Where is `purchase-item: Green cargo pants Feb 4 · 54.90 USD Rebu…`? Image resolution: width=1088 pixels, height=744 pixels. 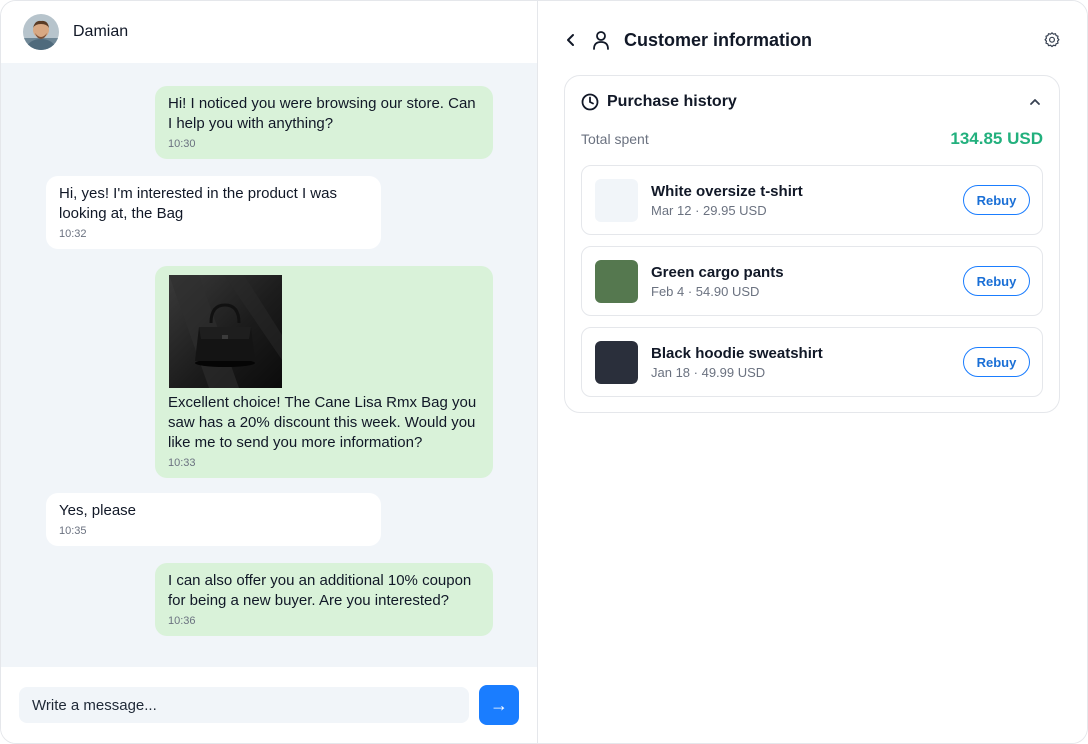 purchase-item: Green cargo pants Feb 4 · 54.90 USD Rebu… is located at coordinates (812, 281).